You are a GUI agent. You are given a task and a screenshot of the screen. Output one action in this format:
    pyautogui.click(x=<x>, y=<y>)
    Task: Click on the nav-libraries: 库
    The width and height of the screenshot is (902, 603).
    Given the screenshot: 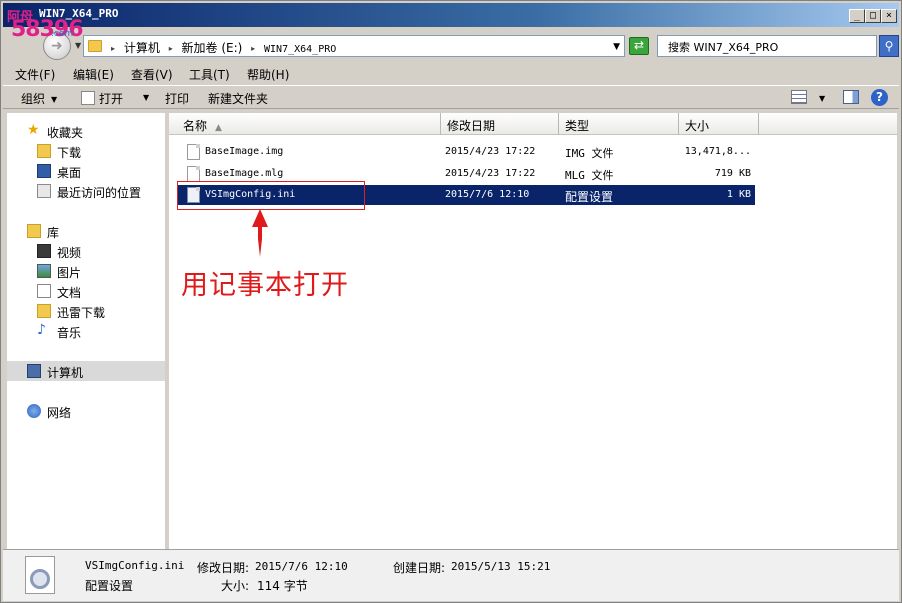 What is the action you would take?
    pyautogui.click(x=86, y=231)
    